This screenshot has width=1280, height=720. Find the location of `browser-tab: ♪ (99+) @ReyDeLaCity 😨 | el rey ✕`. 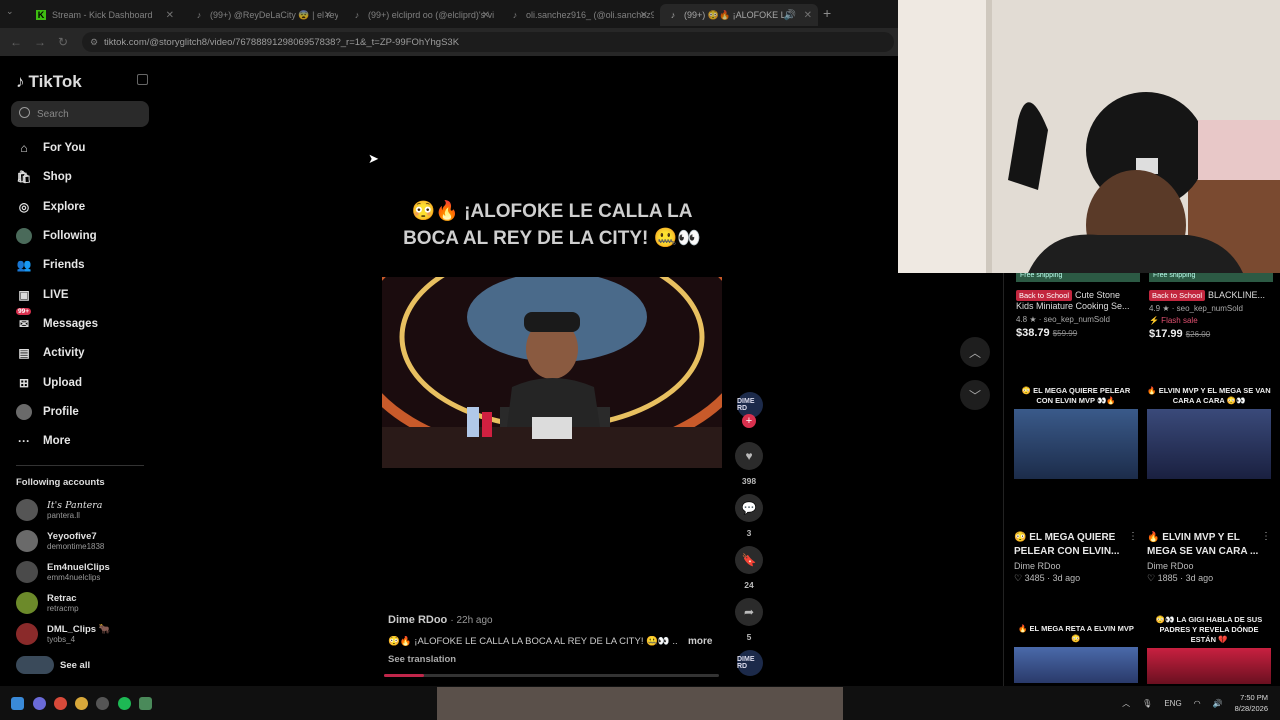

browser-tab: ♪ (99+) @ReyDeLaCity 😨 | el rey ✕ is located at coordinates (262, 15).